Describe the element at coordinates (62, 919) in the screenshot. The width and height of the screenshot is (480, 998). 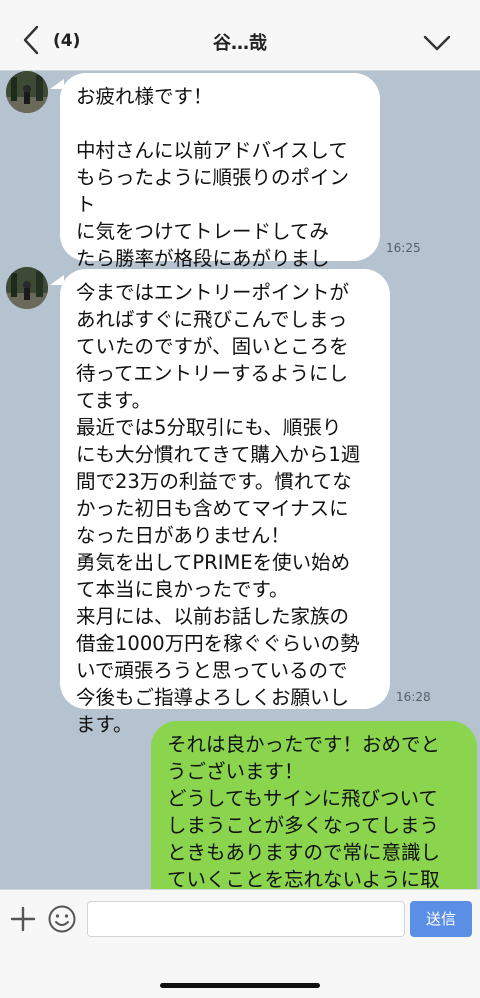
I see `emoji-icon` at that location.